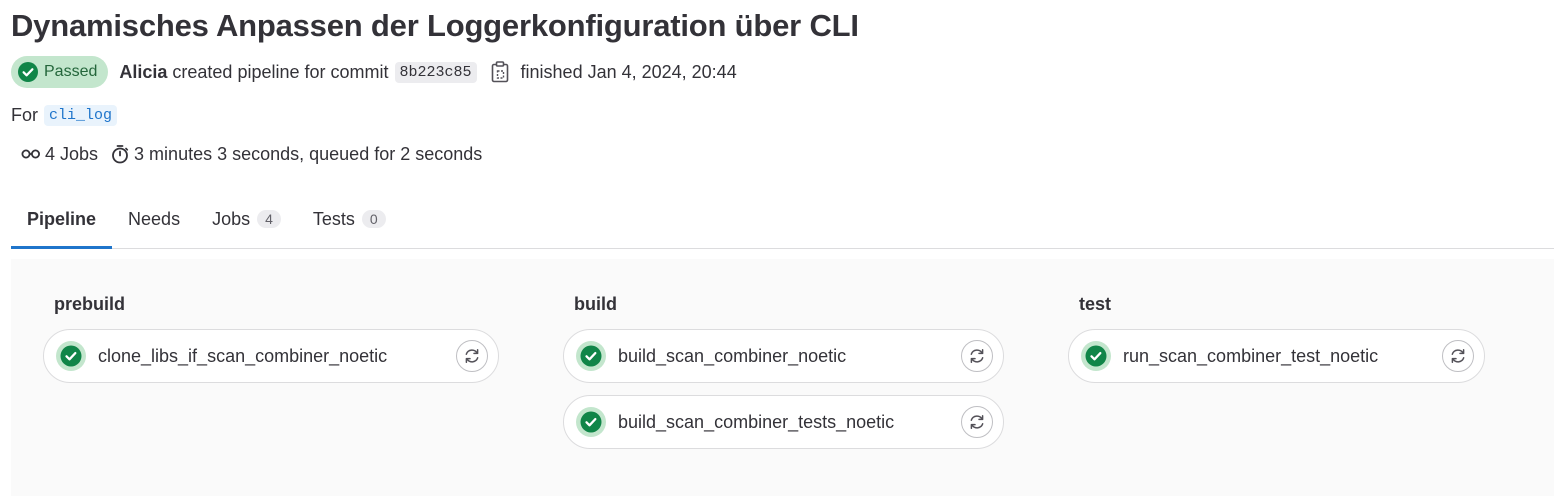  What do you see at coordinates (30, 154) in the screenshot?
I see `pipeline-icon` at bounding box center [30, 154].